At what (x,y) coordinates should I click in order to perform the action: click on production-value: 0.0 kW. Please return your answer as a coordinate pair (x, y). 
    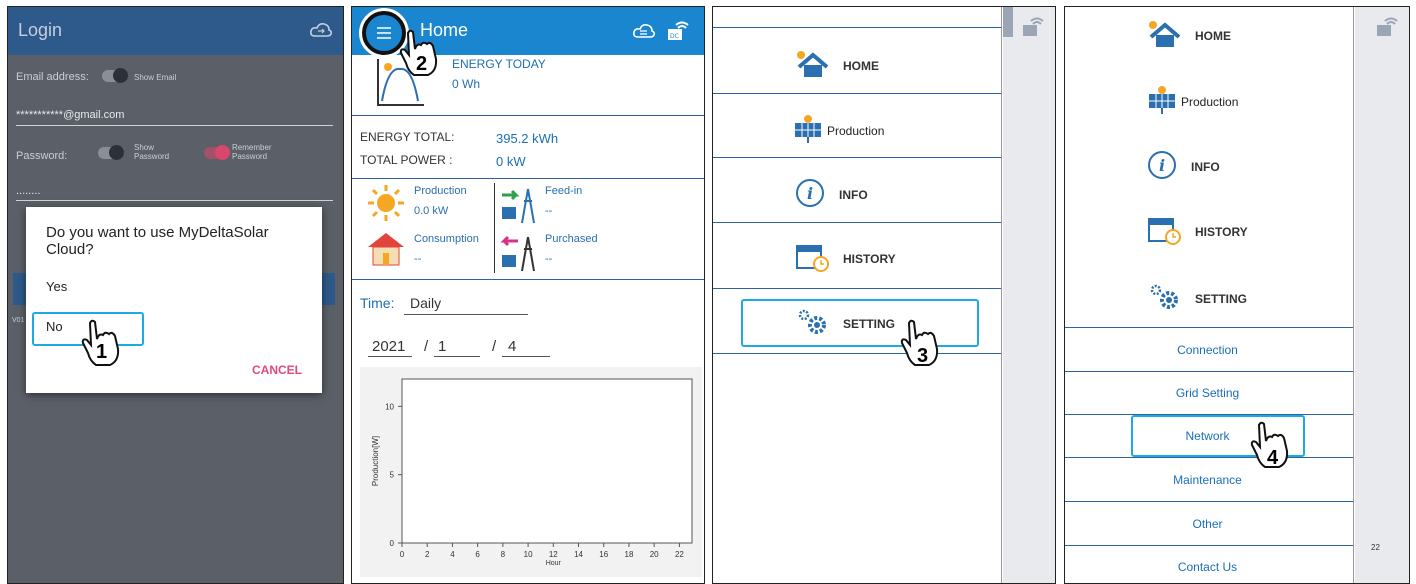
    Looking at the image, I should click on (431, 211).